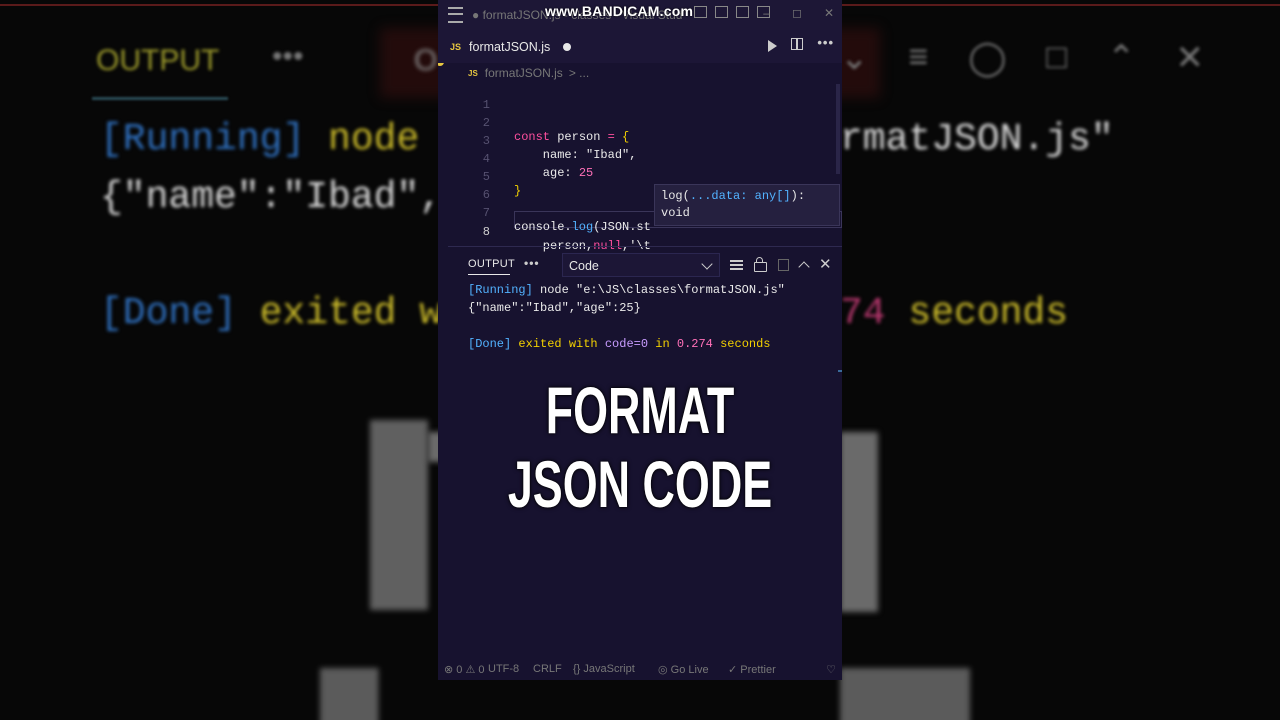 The image size is (1280, 720). Describe the element at coordinates (804, 267) in the screenshot. I see `maximize-panel-icon` at that location.